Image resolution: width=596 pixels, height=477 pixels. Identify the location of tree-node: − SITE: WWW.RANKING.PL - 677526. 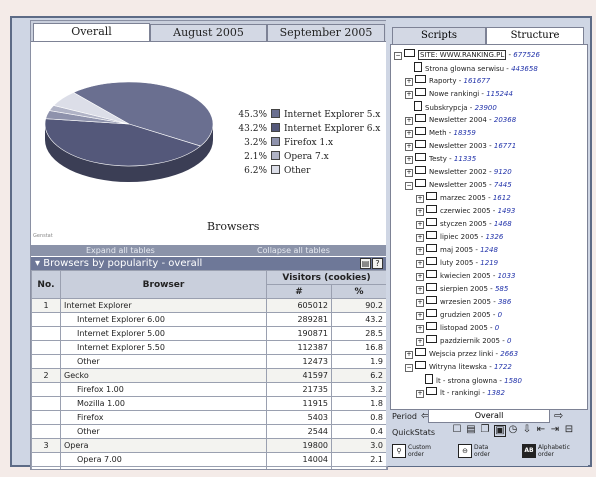
(467, 54).